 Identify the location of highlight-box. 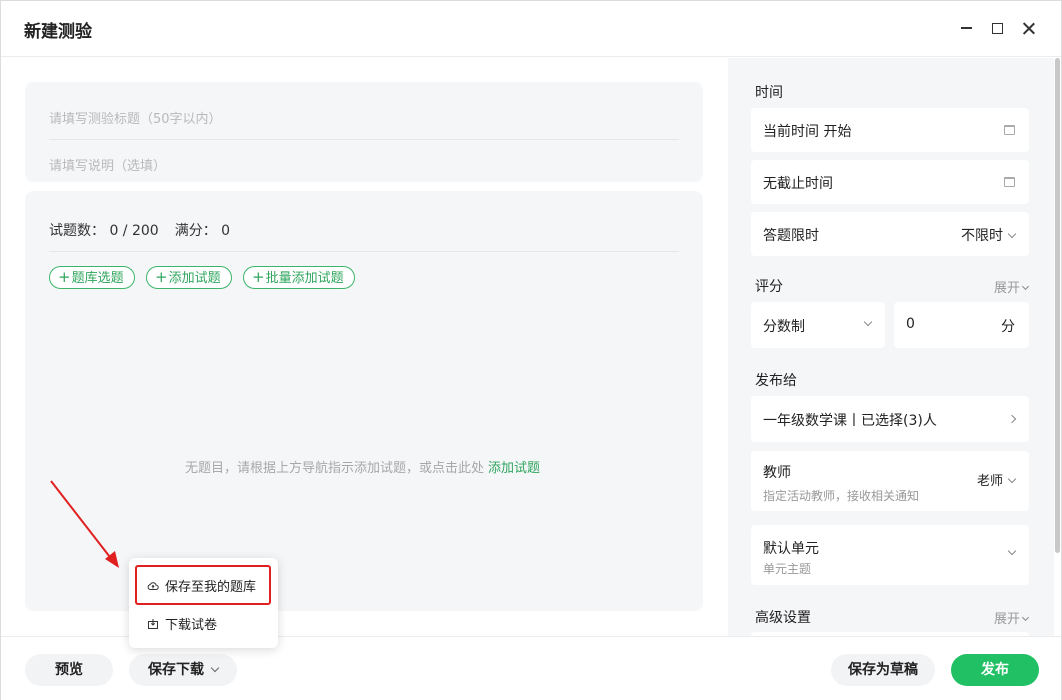
(203, 585).